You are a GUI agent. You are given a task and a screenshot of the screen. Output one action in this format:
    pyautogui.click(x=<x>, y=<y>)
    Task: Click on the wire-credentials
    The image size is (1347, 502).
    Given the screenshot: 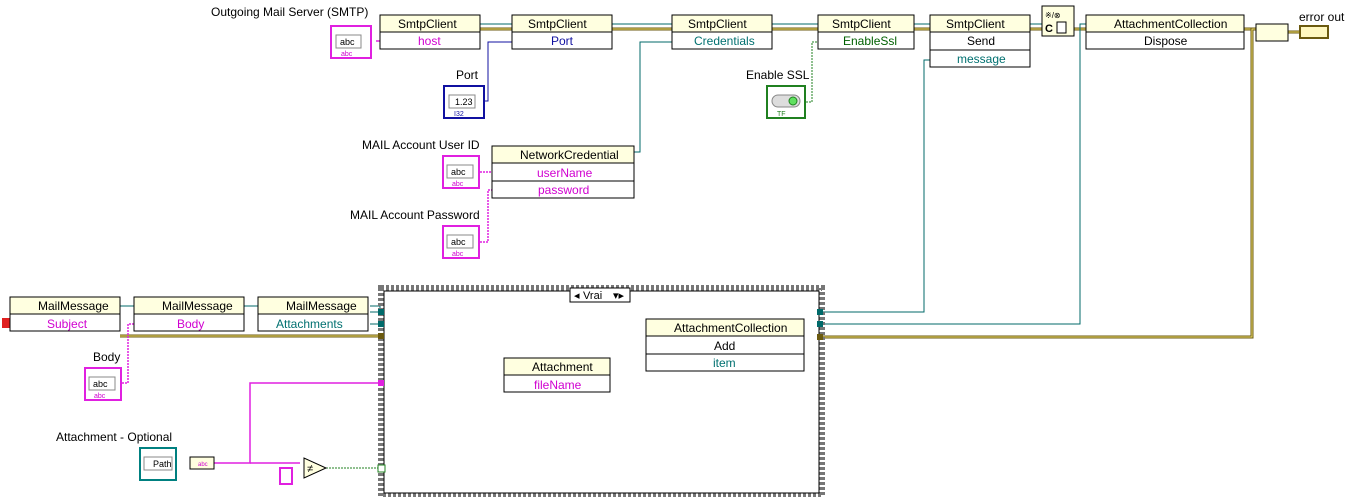 What is the action you would take?
    pyautogui.click(x=653, y=97)
    